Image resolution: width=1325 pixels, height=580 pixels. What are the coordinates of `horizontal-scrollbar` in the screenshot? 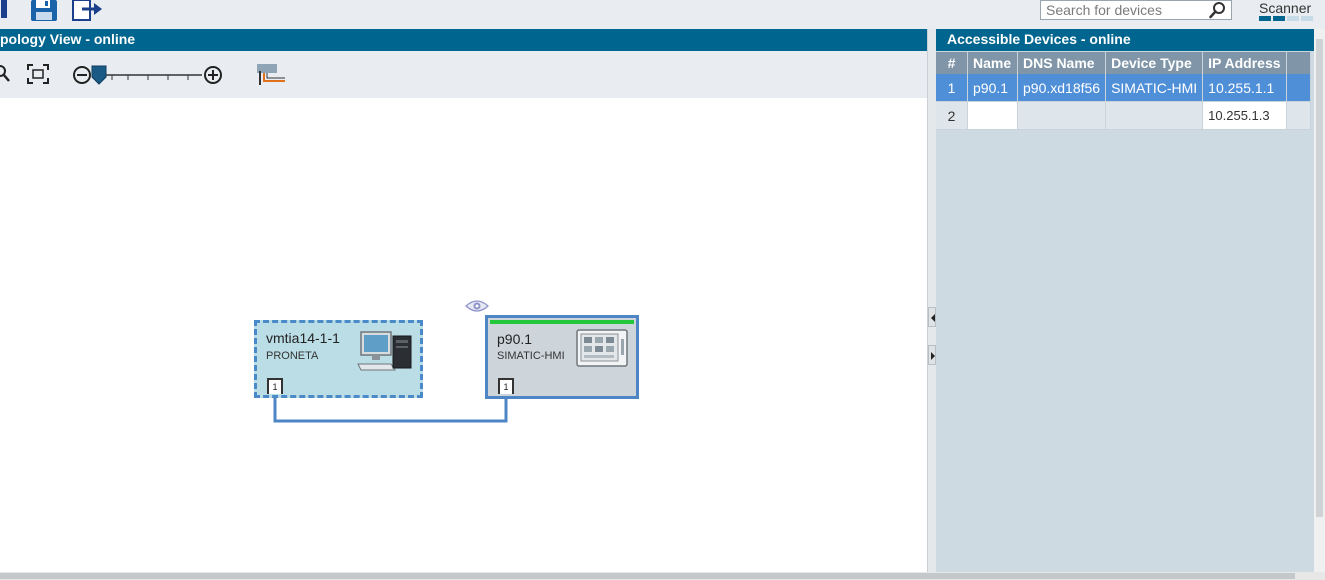 It's located at (662, 576).